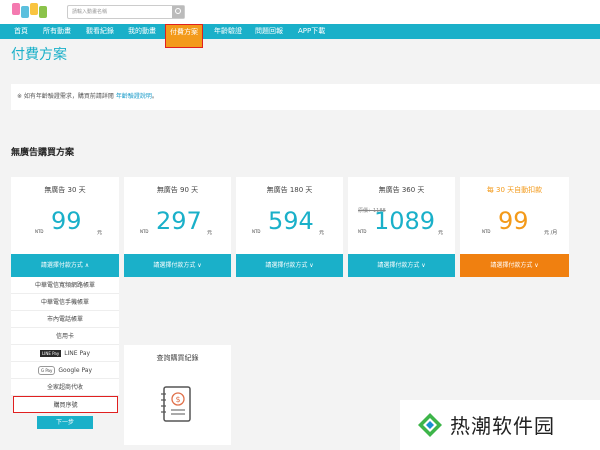  What do you see at coordinates (269, 31) in the screenshot?
I see `nav-item-report: 問題回報` at bounding box center [269, 31].